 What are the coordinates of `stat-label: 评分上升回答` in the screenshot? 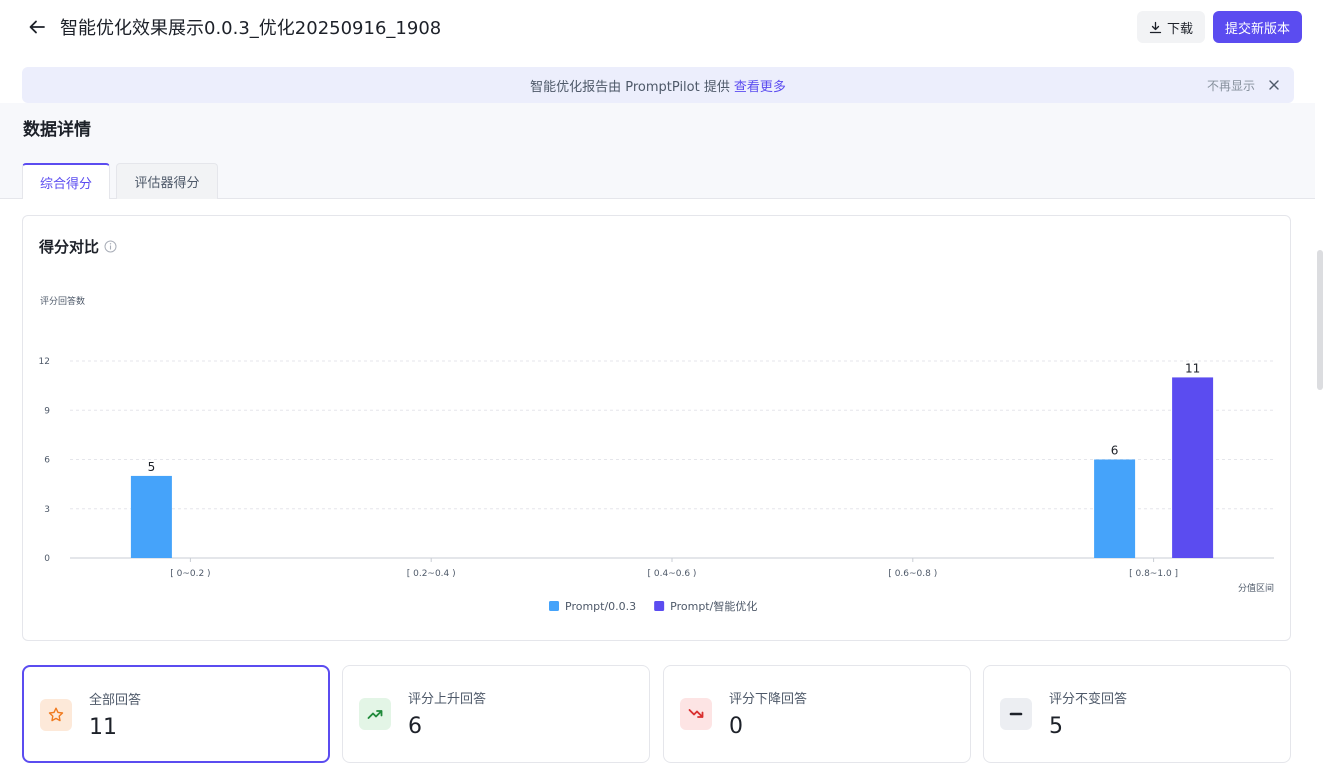 It's located at (447, 699).